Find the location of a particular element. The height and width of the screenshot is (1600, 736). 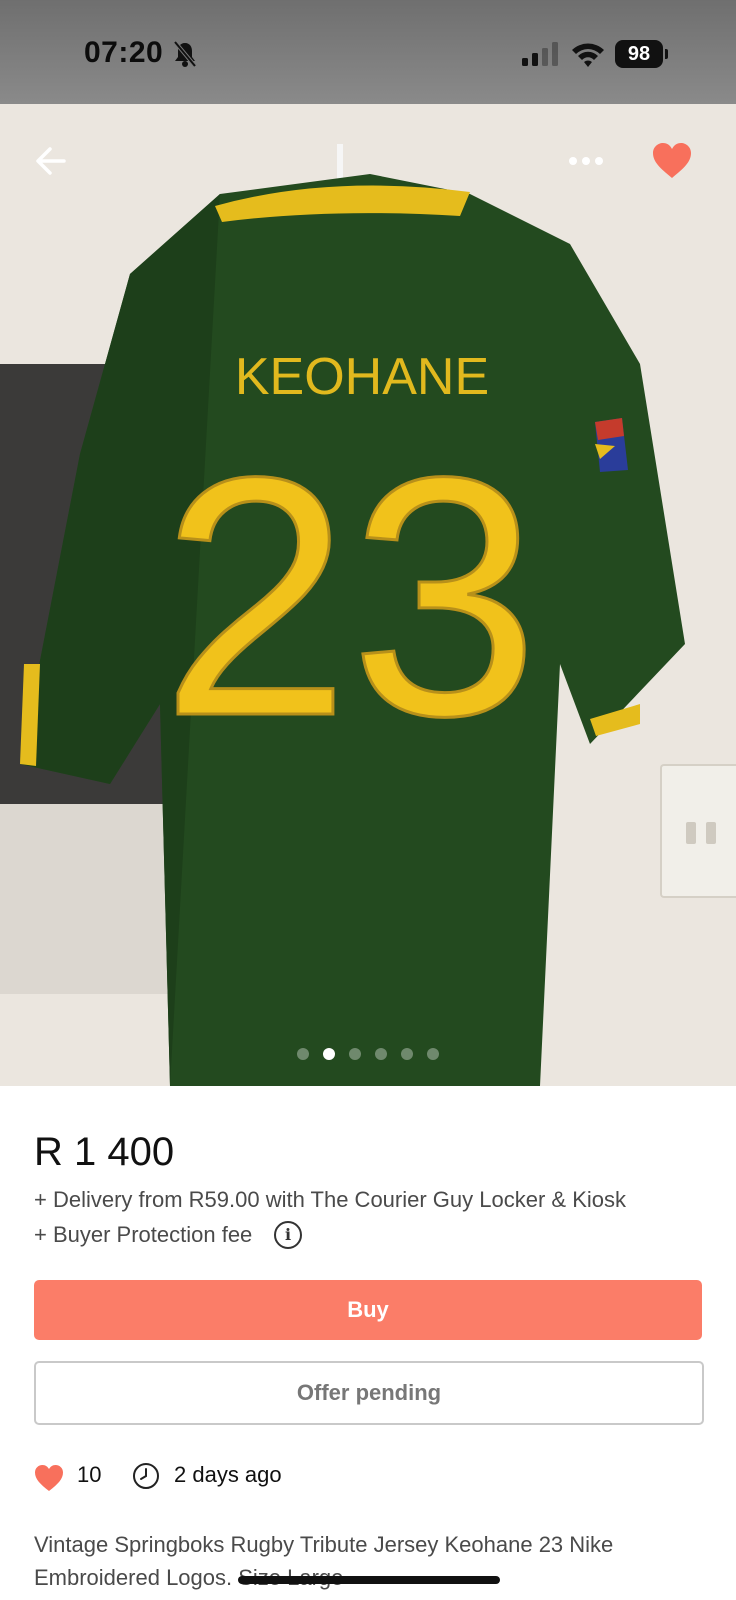

carousel-dot-active is located at coordinates (329, 1054).